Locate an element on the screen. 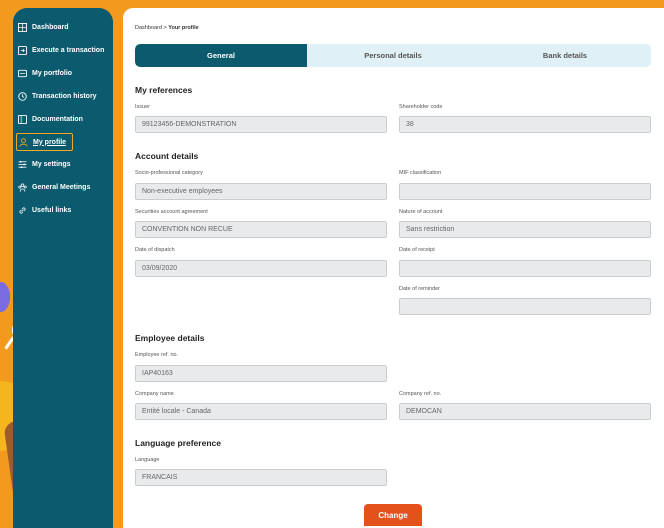 This screenshot has height=528, width=664. sidebar-item-label: Documentation is located at coordinates (57, 119).